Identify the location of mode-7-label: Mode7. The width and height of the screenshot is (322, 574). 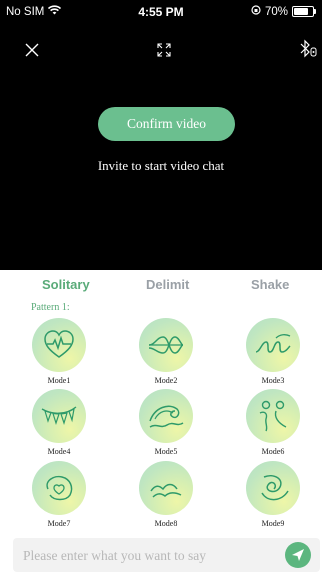
(59, 523).